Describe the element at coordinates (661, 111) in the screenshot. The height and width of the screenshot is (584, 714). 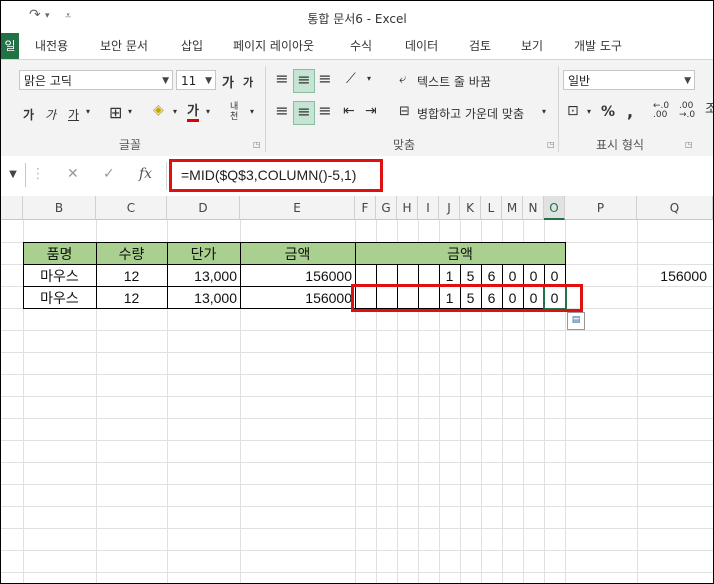
I see `increase-decimal-icon: ←.0.00` at that location.